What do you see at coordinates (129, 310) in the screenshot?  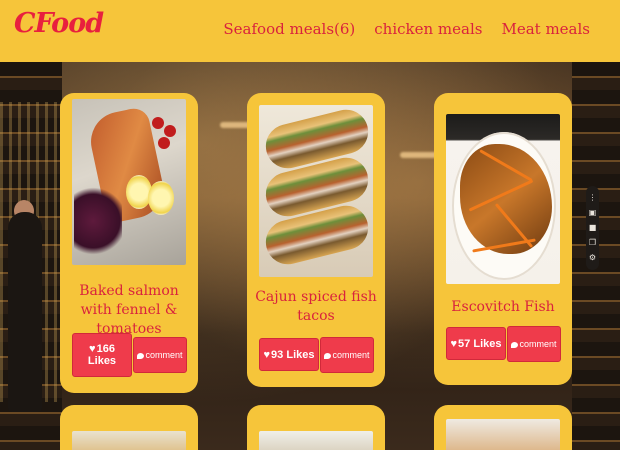 I see `meal-title: Baked salmon with fennel & tomatoes` at bounding box center [129, 310].